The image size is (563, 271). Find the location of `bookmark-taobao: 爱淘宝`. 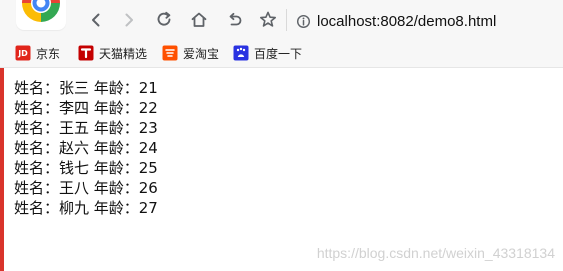

bookmark-taobao: 爱淘宝 is located at coordinates (190, 53).